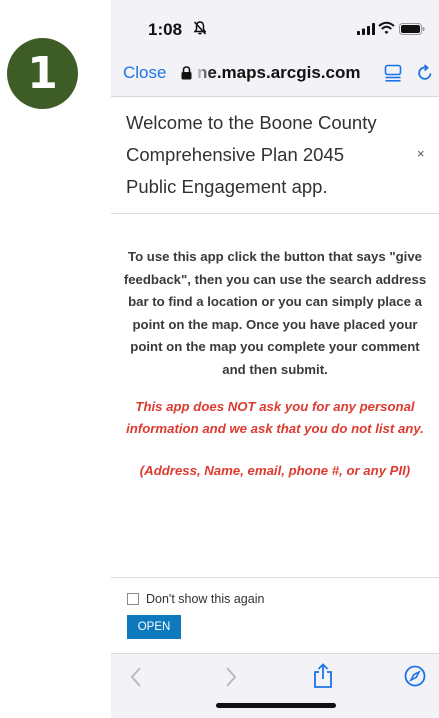 This screenshot has width=439, height=718. Describe the element at coordinates (275, 615) in the screenshot. I see `dialog-footer: Don't show this again OPEN` at that location.